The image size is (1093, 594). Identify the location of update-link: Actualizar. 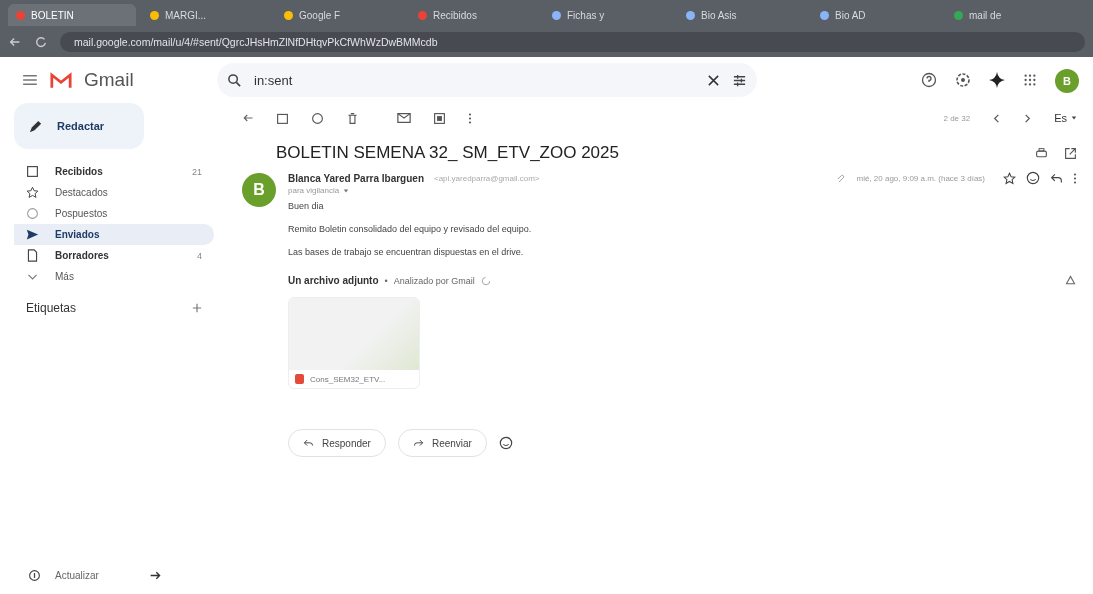
(95, 575).